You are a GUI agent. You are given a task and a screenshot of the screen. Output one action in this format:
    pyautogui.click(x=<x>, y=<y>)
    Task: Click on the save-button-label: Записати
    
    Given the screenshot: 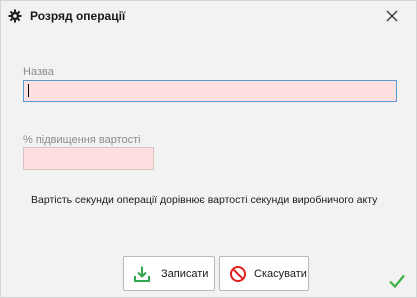 What is the action you would take?
    pyautogui.click(x=185, y=274)
    